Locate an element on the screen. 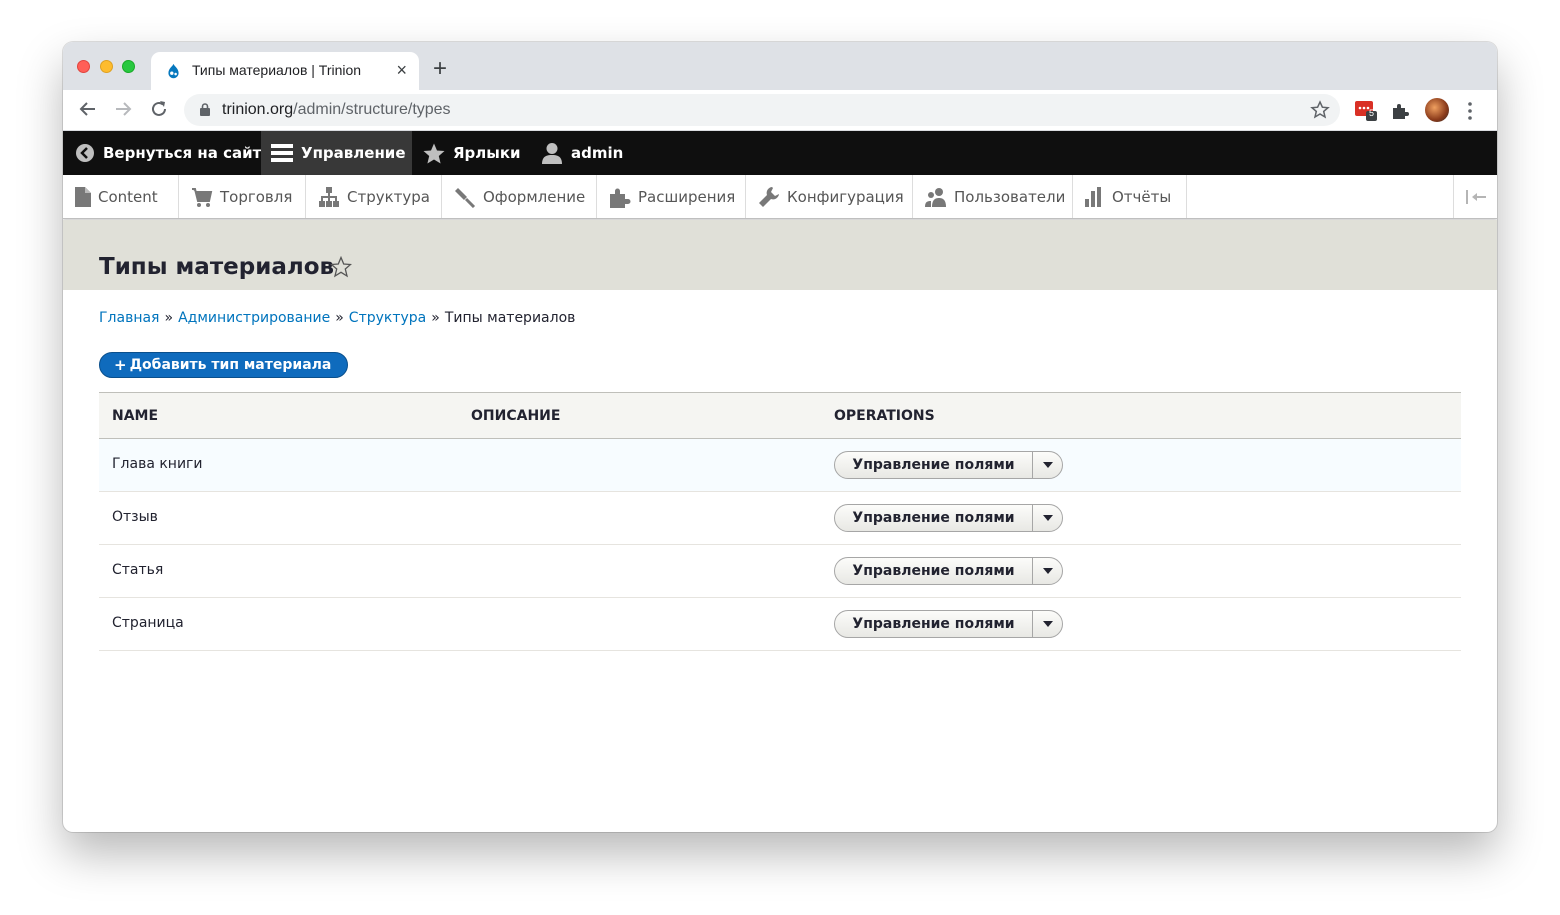 This screenshot has height=915, width=1560. breadcrumb-link-structure: Структура is located at coordinates (387, 318).